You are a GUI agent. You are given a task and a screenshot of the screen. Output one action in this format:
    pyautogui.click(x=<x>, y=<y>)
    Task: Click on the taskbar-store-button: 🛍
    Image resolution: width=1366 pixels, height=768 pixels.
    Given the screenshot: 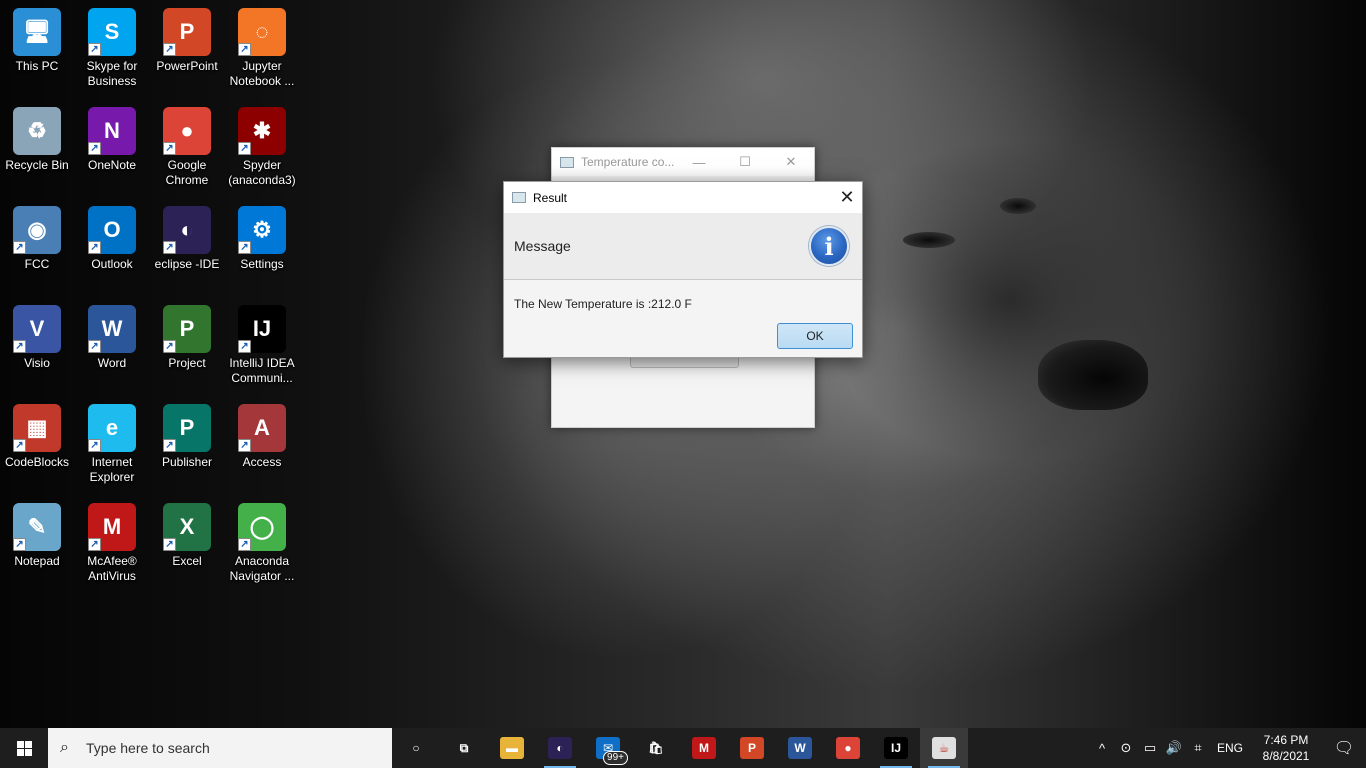 What is the action you would take?
    pyautogui.click(x=656, y=748)
    